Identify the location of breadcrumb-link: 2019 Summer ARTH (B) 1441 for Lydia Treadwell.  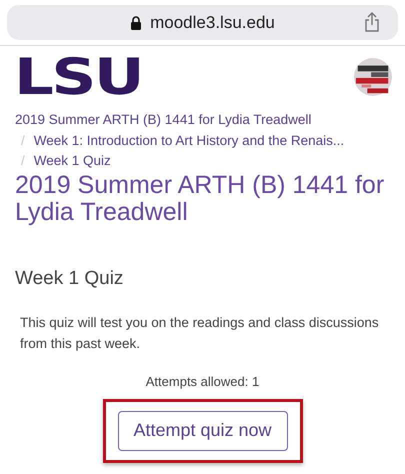
(163, 119).